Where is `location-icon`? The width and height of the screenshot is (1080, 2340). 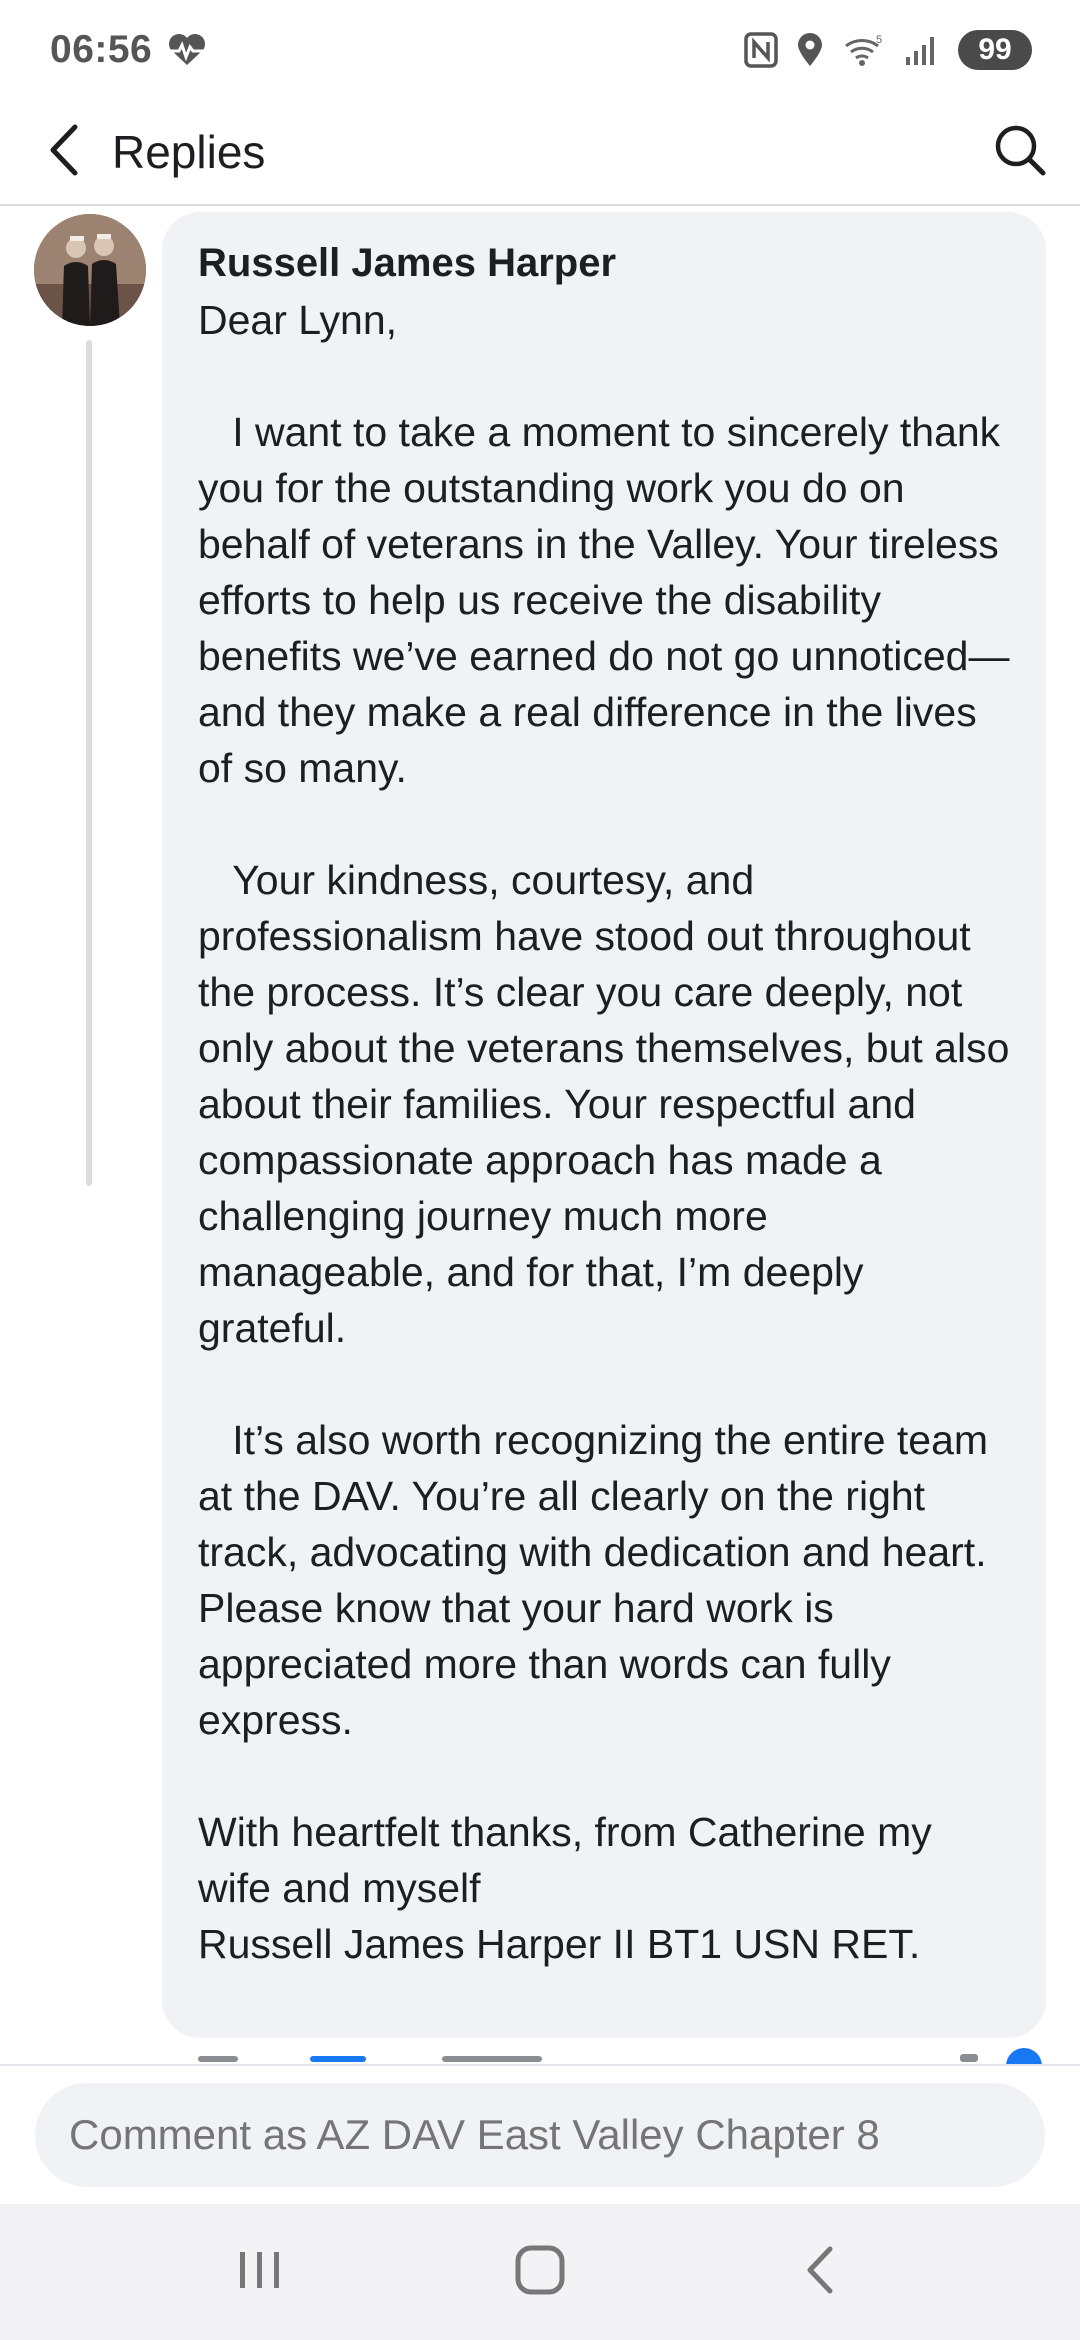 location-icon is located at coordinates (810, 50).